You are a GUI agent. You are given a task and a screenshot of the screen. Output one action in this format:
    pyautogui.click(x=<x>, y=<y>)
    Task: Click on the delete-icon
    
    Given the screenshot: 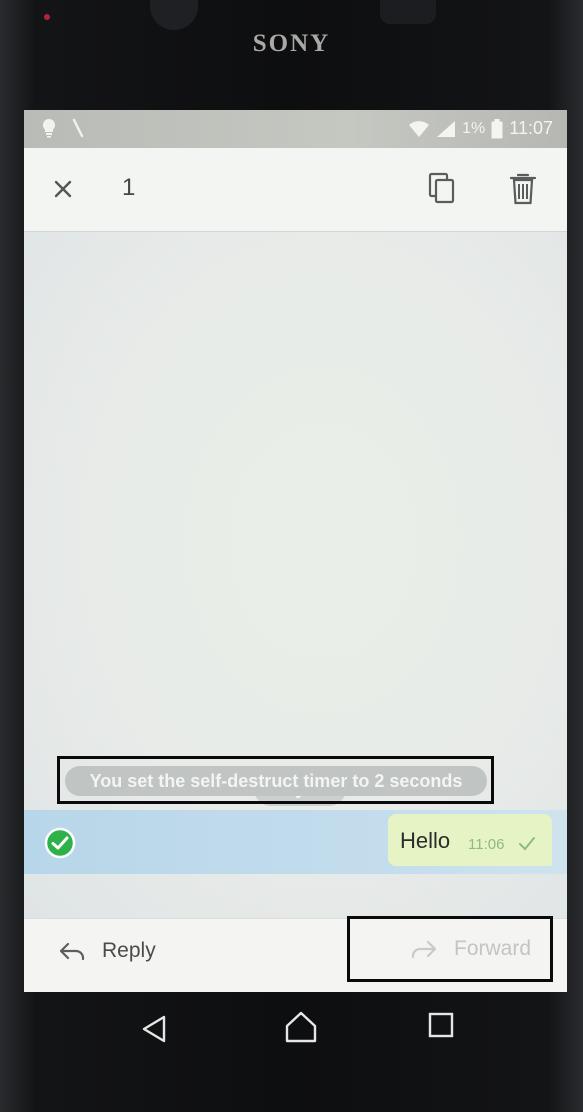 What is the action you would take?
    pyautogui.click(x=523, y=188)
    